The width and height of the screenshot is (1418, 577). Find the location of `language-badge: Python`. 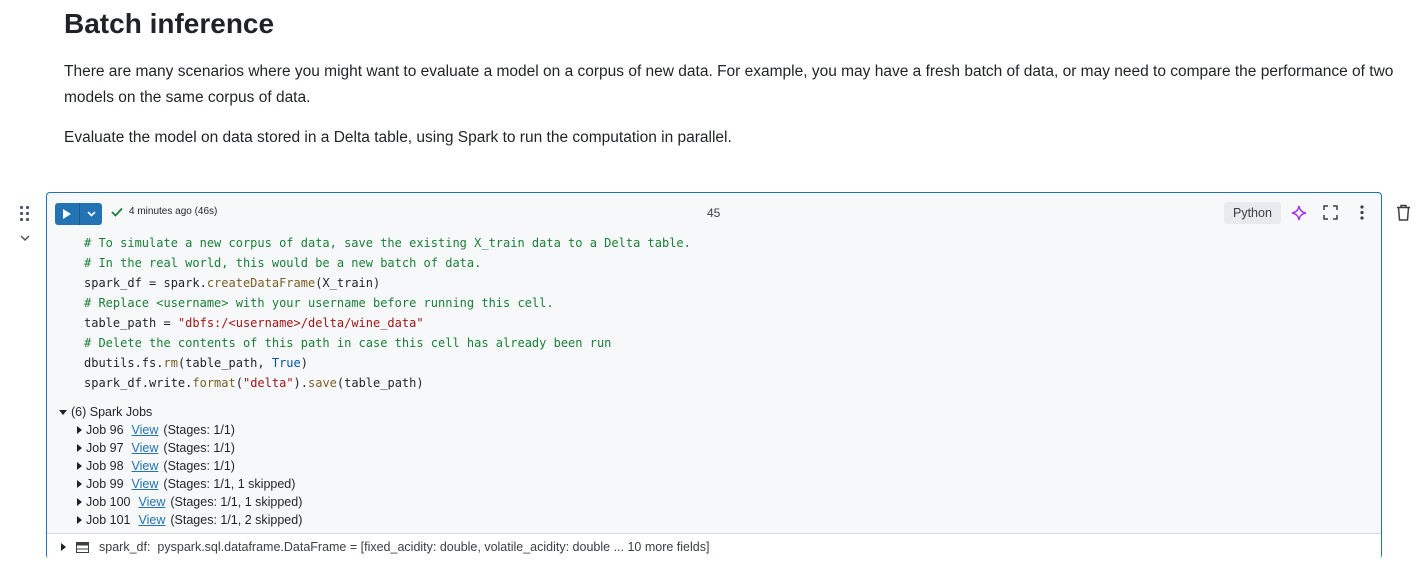

language-badge: Python is located at coordinates (1252, 213).